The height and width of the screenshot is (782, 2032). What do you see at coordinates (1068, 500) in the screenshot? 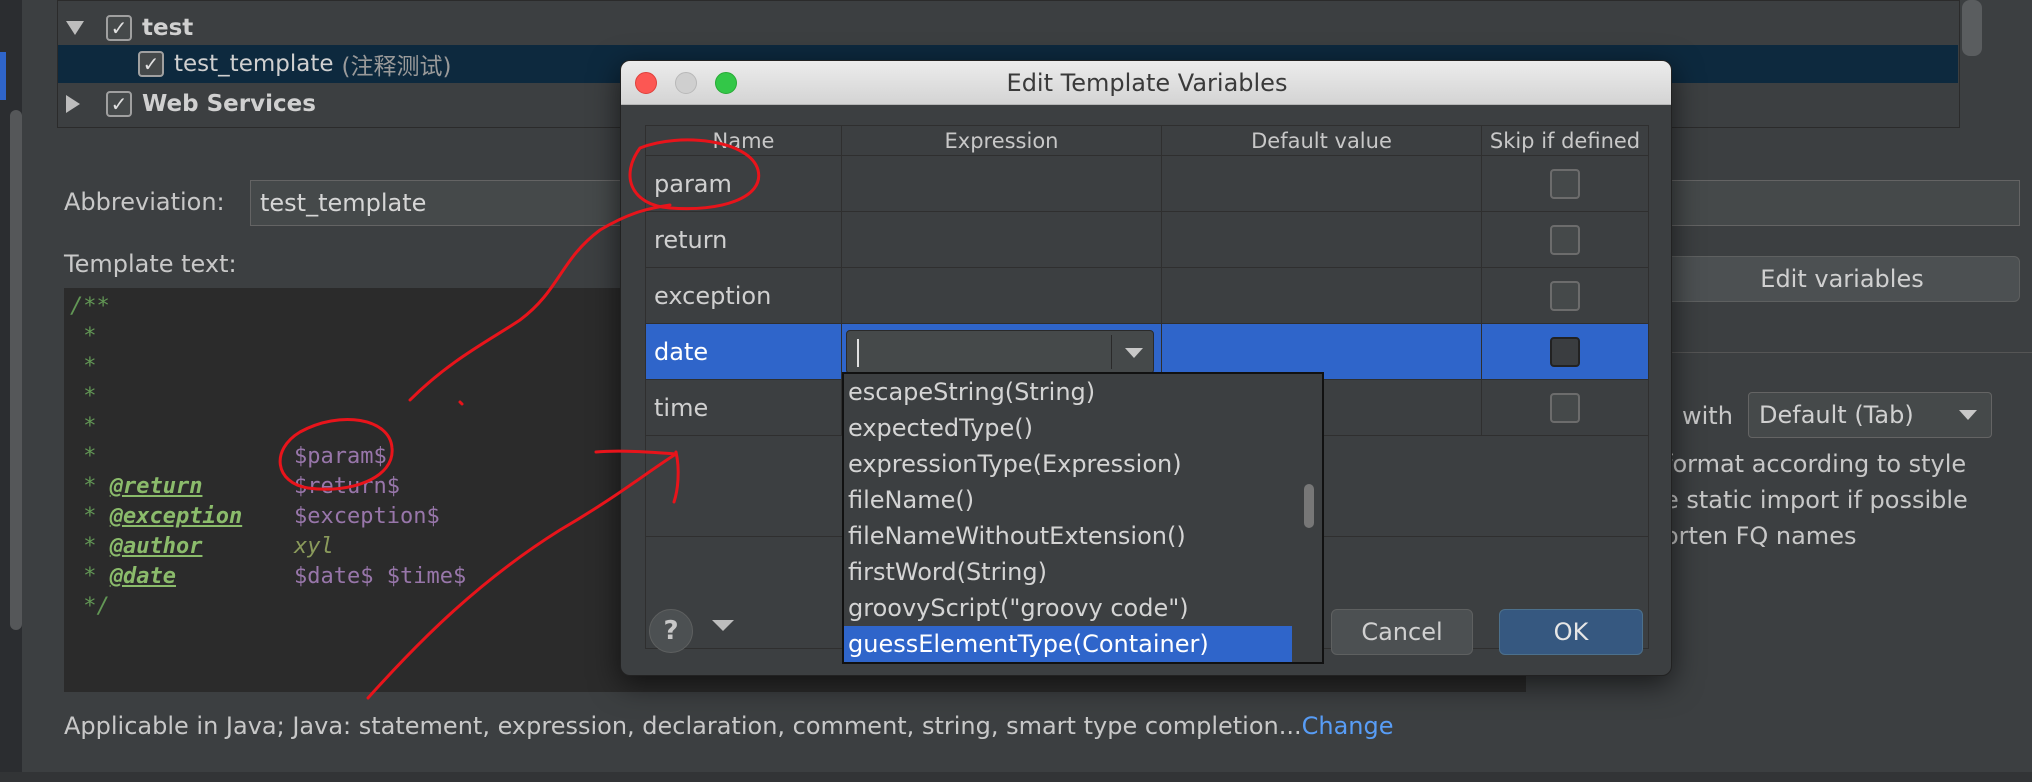
I see `completion-item: fileName()` at bounding box center [1068, 500].